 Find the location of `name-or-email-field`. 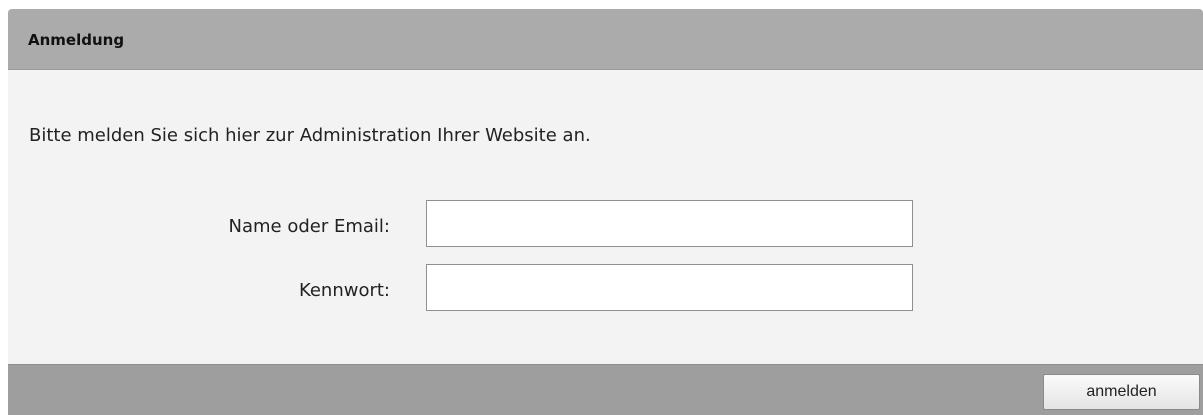

name-or-email-field is located at coordinates (669, 223).